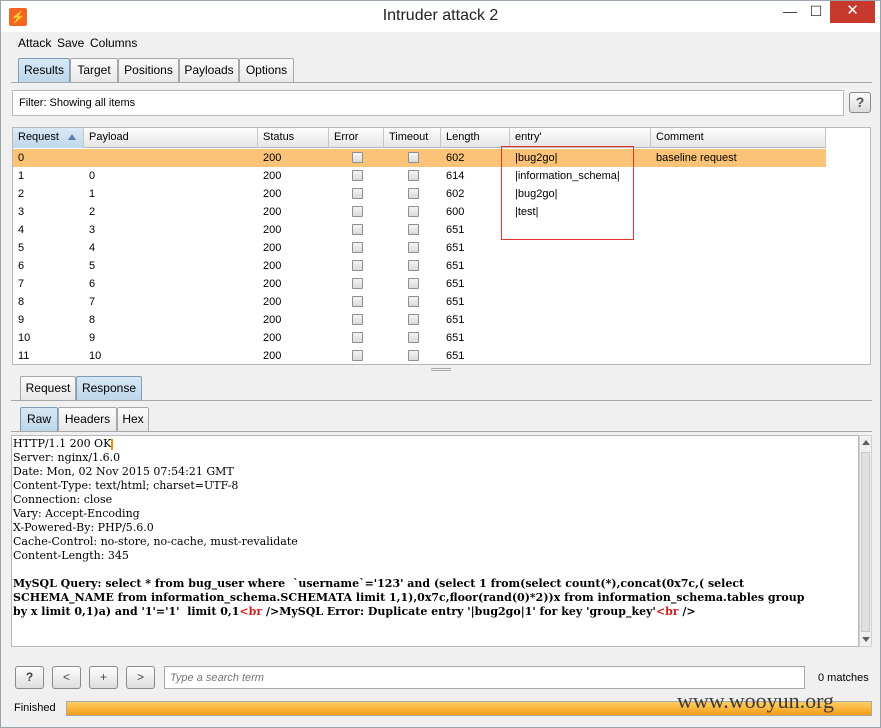 The height and width of the screenshot is (728, 881). Describe the element at coordinates (419, 302) in the screenshot. I see `table-row: 8 7 200 651` at that location.